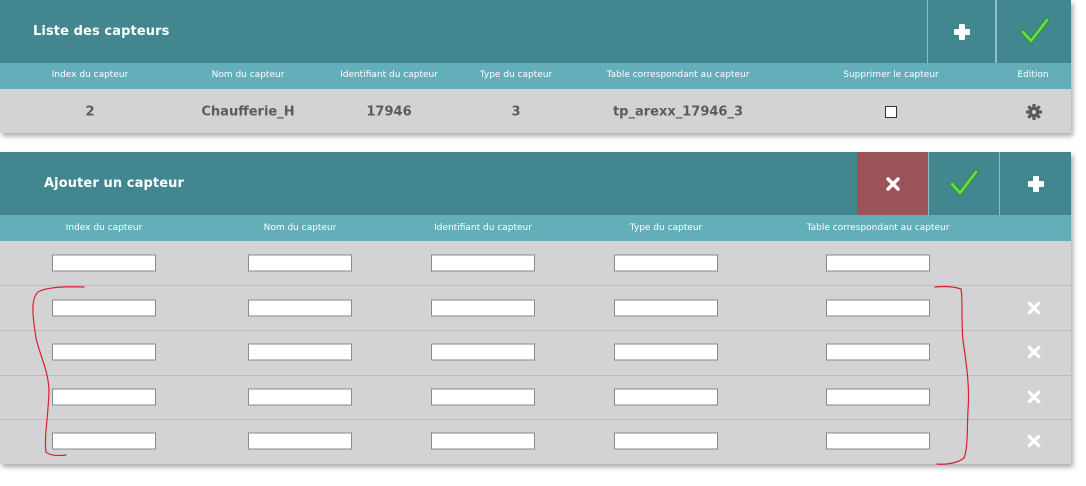  Describe the element at coordinates (389, 112) in the screenshot. I see `sensor-identifier: 17946` at that location.